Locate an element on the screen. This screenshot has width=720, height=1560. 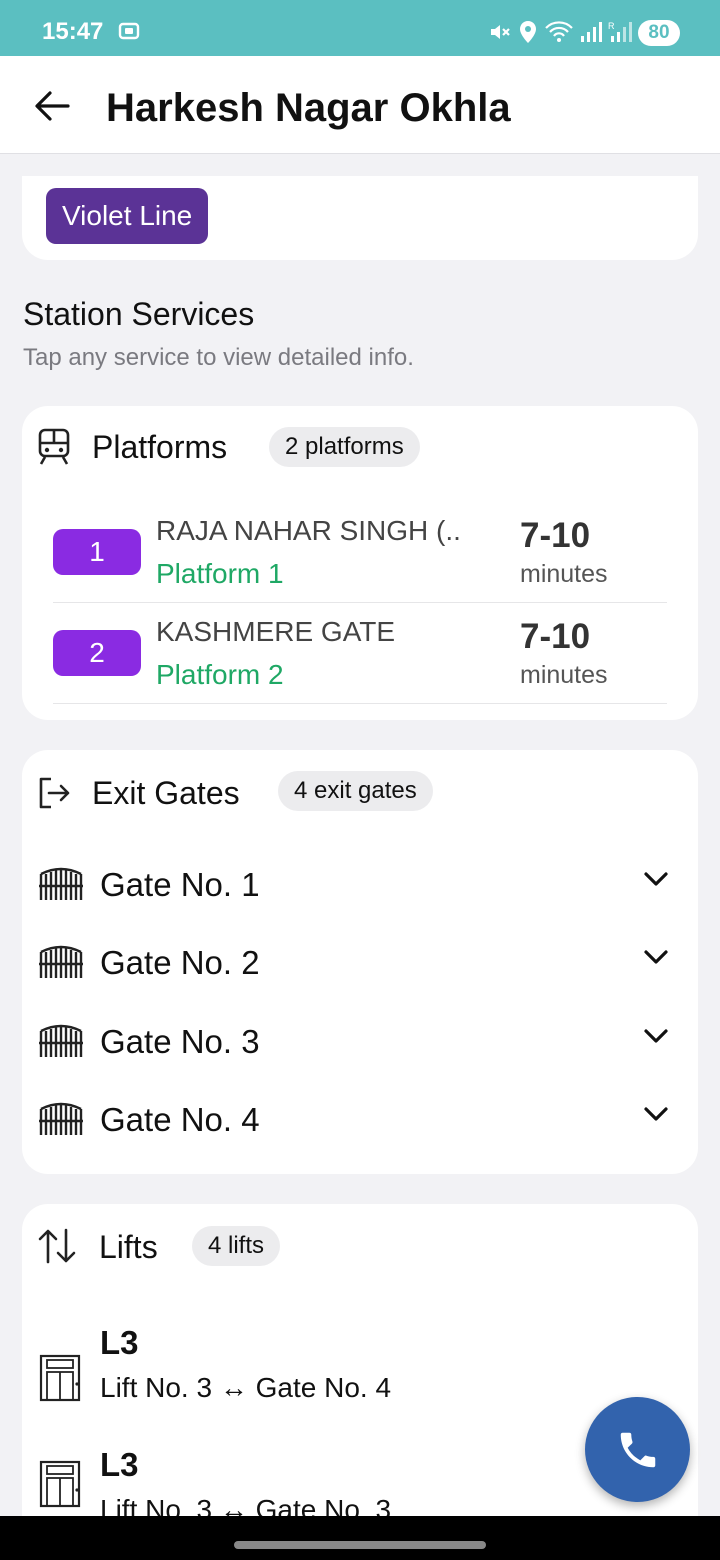
signal-icon is located at coordinates (591, 32).